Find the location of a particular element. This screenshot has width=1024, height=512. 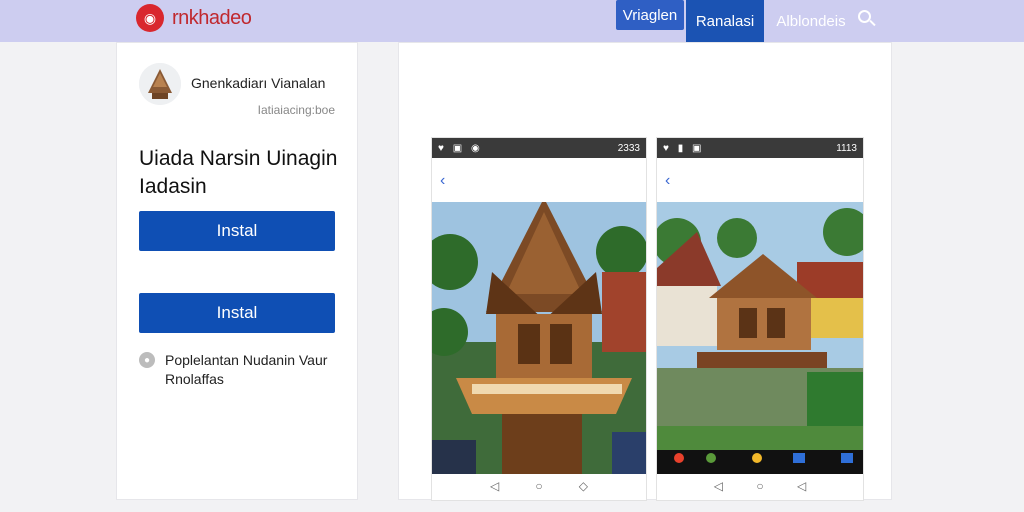

app-note: Poplelantan Nudanin Vaur Rnolaffas is located at coordinates (246, 369).